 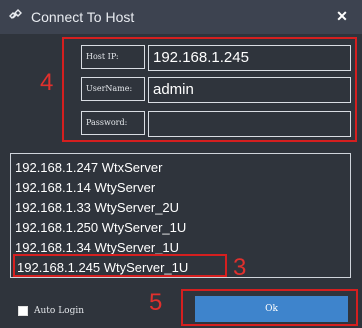 I want to click on selected-host-annotation-number: 3, so click(x=240, y=267).